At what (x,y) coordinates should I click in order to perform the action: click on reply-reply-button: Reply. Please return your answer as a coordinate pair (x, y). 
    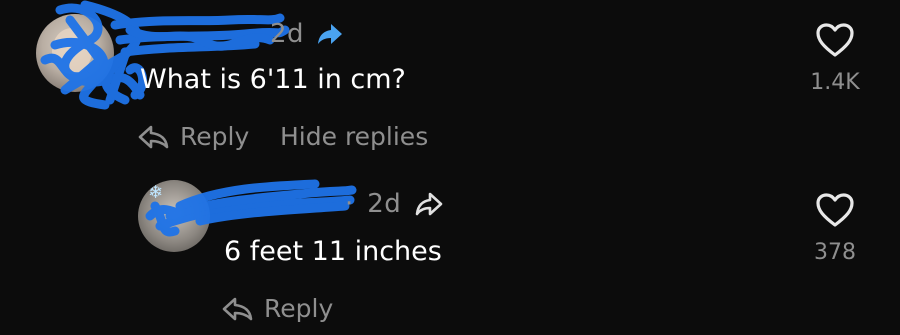
    Looking at the image, I should click on (277, 308).